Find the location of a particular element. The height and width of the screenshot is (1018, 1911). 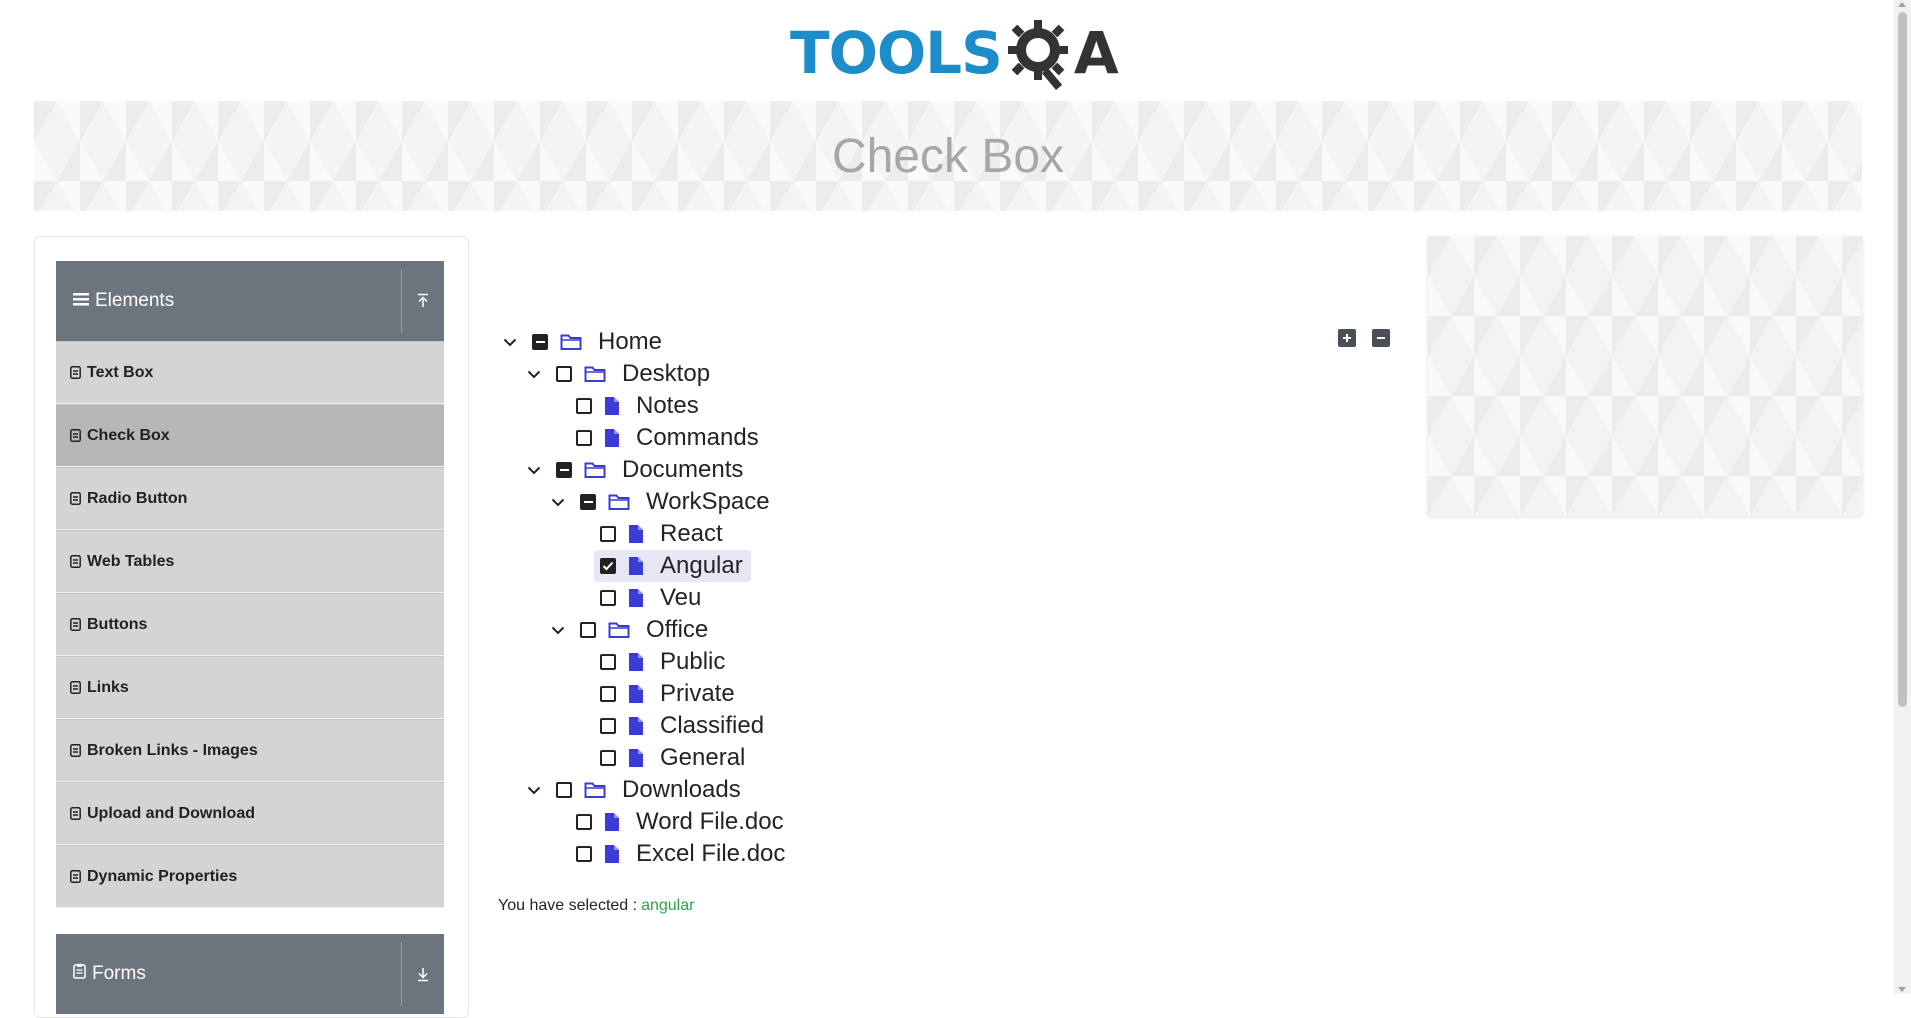

logo-suffix: A is located at coordinates (1096, 53).